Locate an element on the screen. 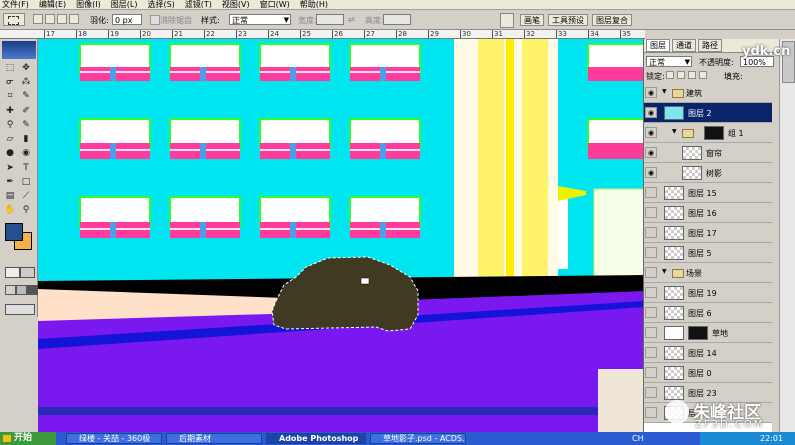 This screenshot has width=795, height=445. layer-row: ◉ 图层 2 is located at coordinates (708, 113).